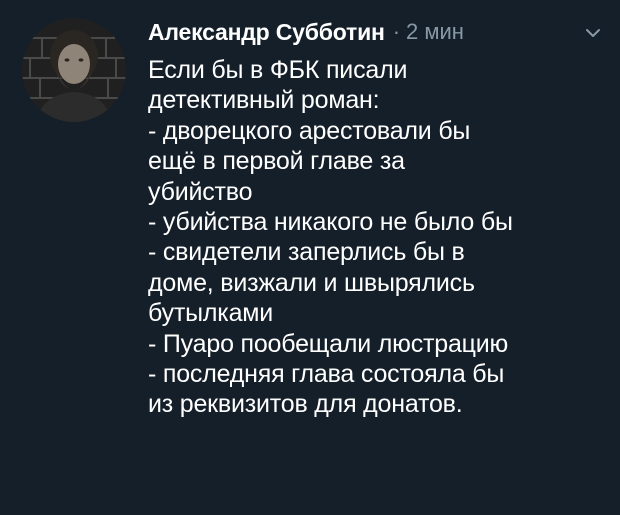  I want to click on tweet-line: детективный роман:, so click(264, 100).